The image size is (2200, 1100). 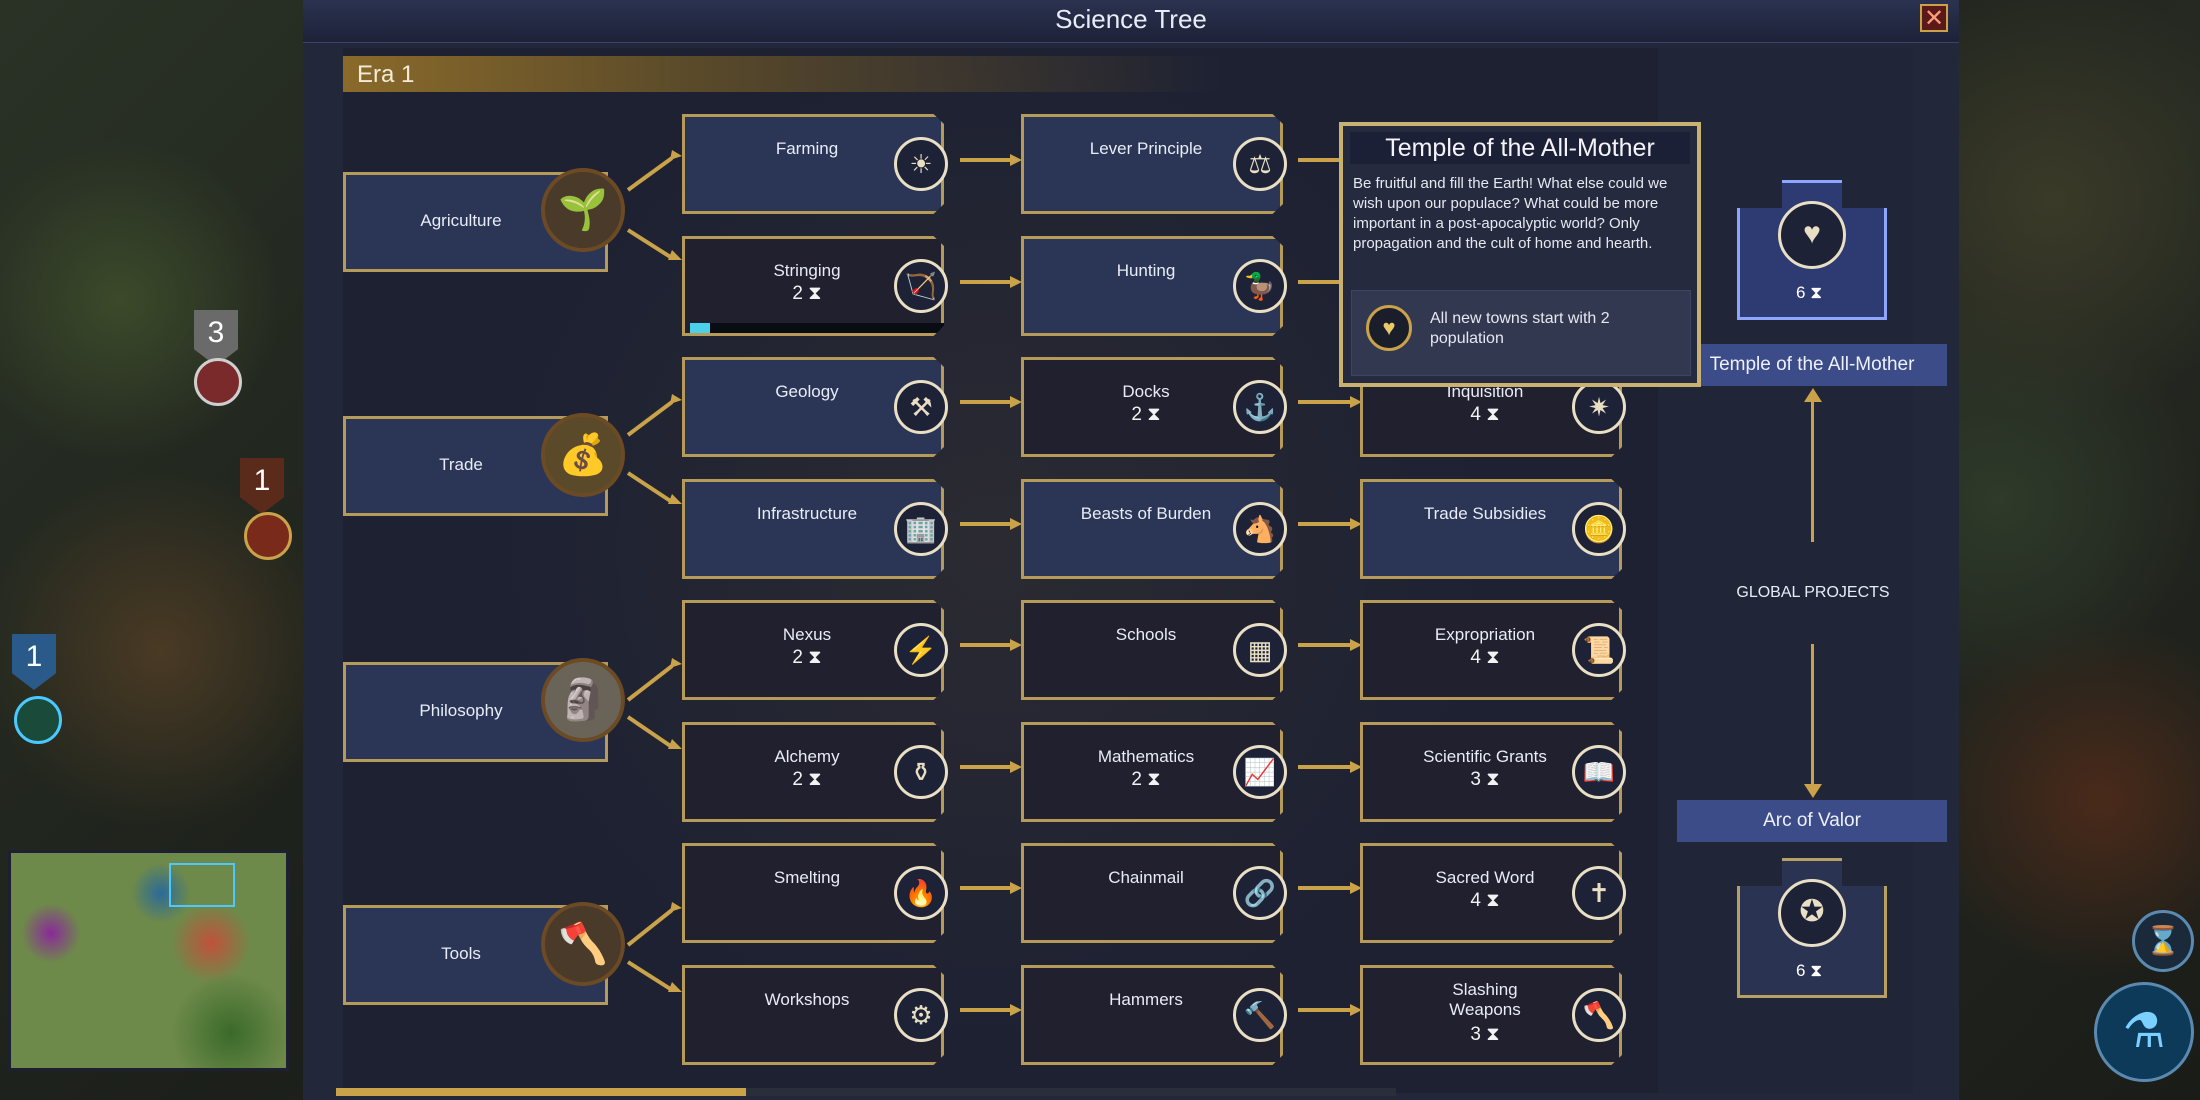 What do you see at coordinates (807, 999) in the screenshot?
I see `tech-name: Workshops` at bounding box center [807, 999].